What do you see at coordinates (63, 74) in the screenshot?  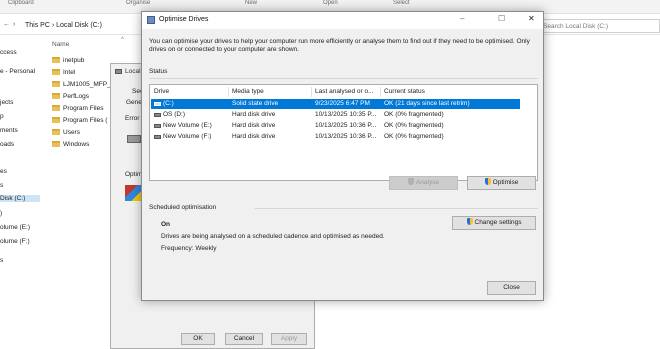 I see `file-row: Intel` at bounding box center [63, 74].